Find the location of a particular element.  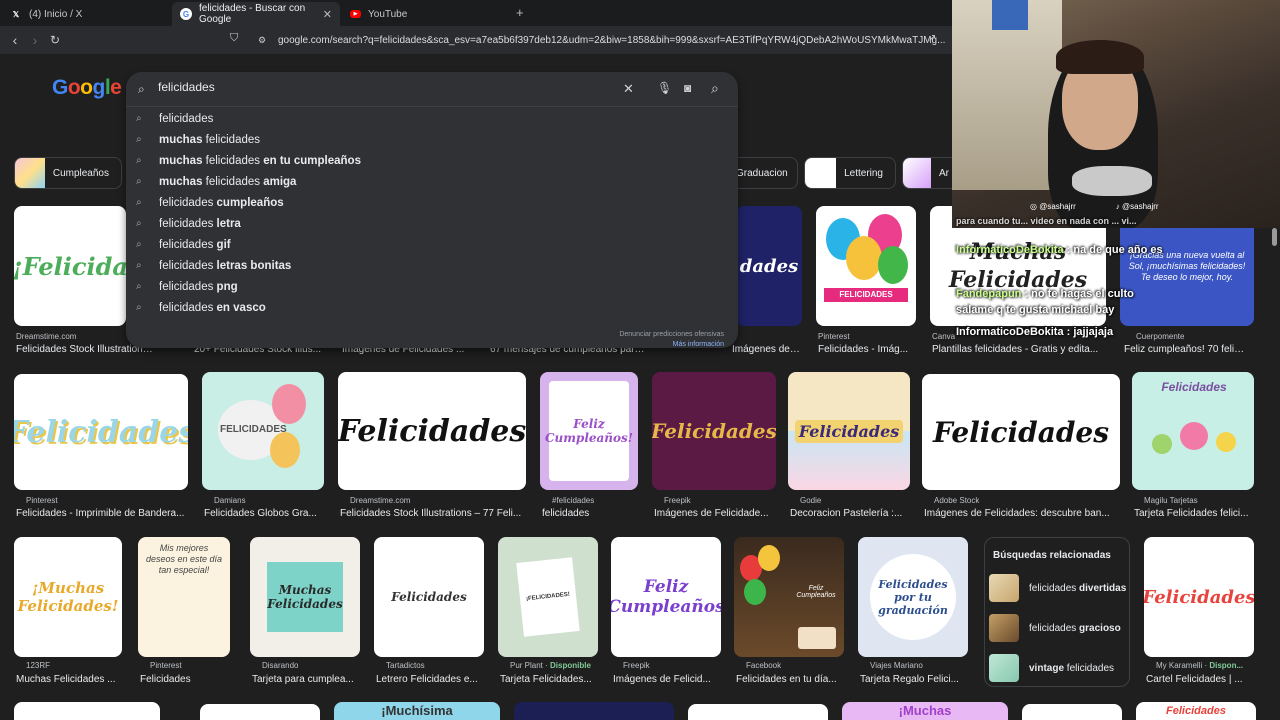

more-info-link: Más información is located at coordinates (698, 344).